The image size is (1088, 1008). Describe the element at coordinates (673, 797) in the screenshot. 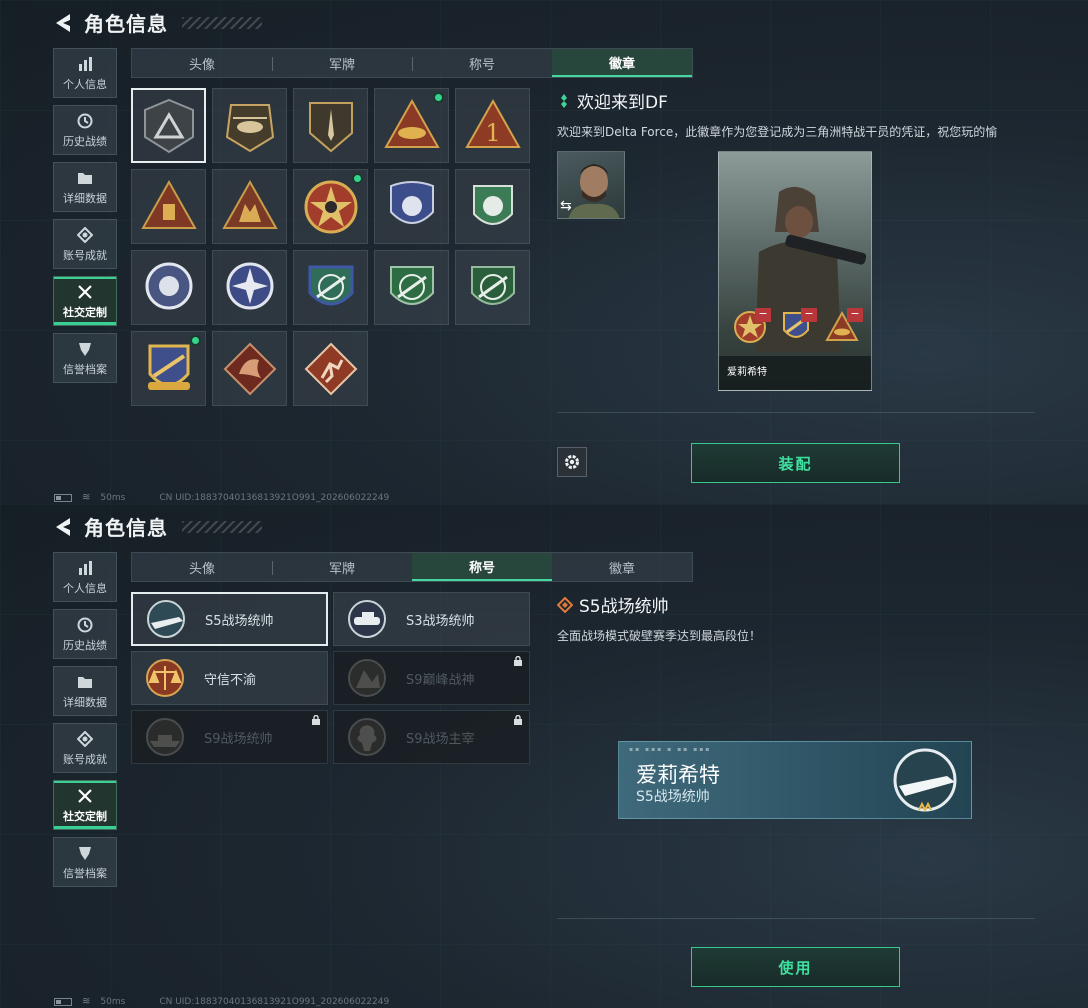

I see `preview-title: S5战场统帅` at that location.